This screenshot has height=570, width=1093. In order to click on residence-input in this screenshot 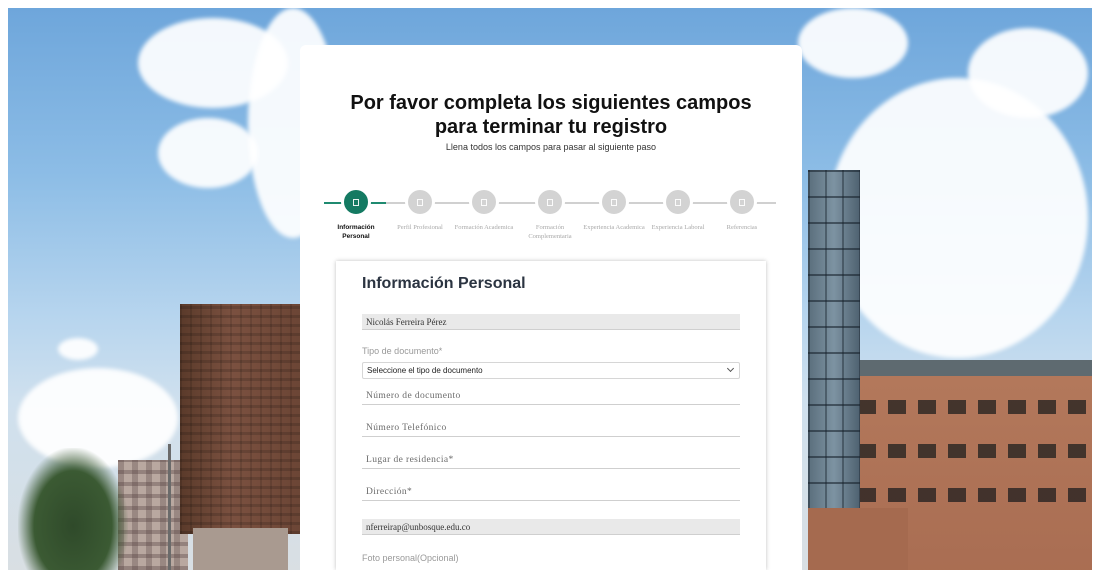, I will do `click(551, 460)`.